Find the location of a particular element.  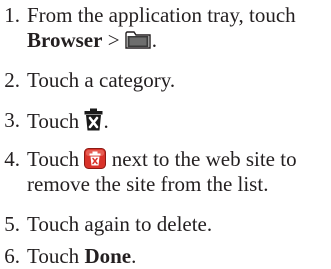

trash-icon is located at coordinates (93, 119).